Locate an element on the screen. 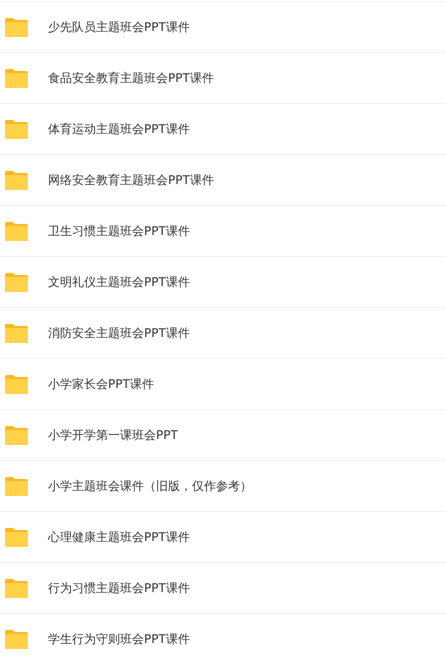  folder-name: 小学主题班会课件（旧版，仅作参考） is located at coordinates (150, 486).